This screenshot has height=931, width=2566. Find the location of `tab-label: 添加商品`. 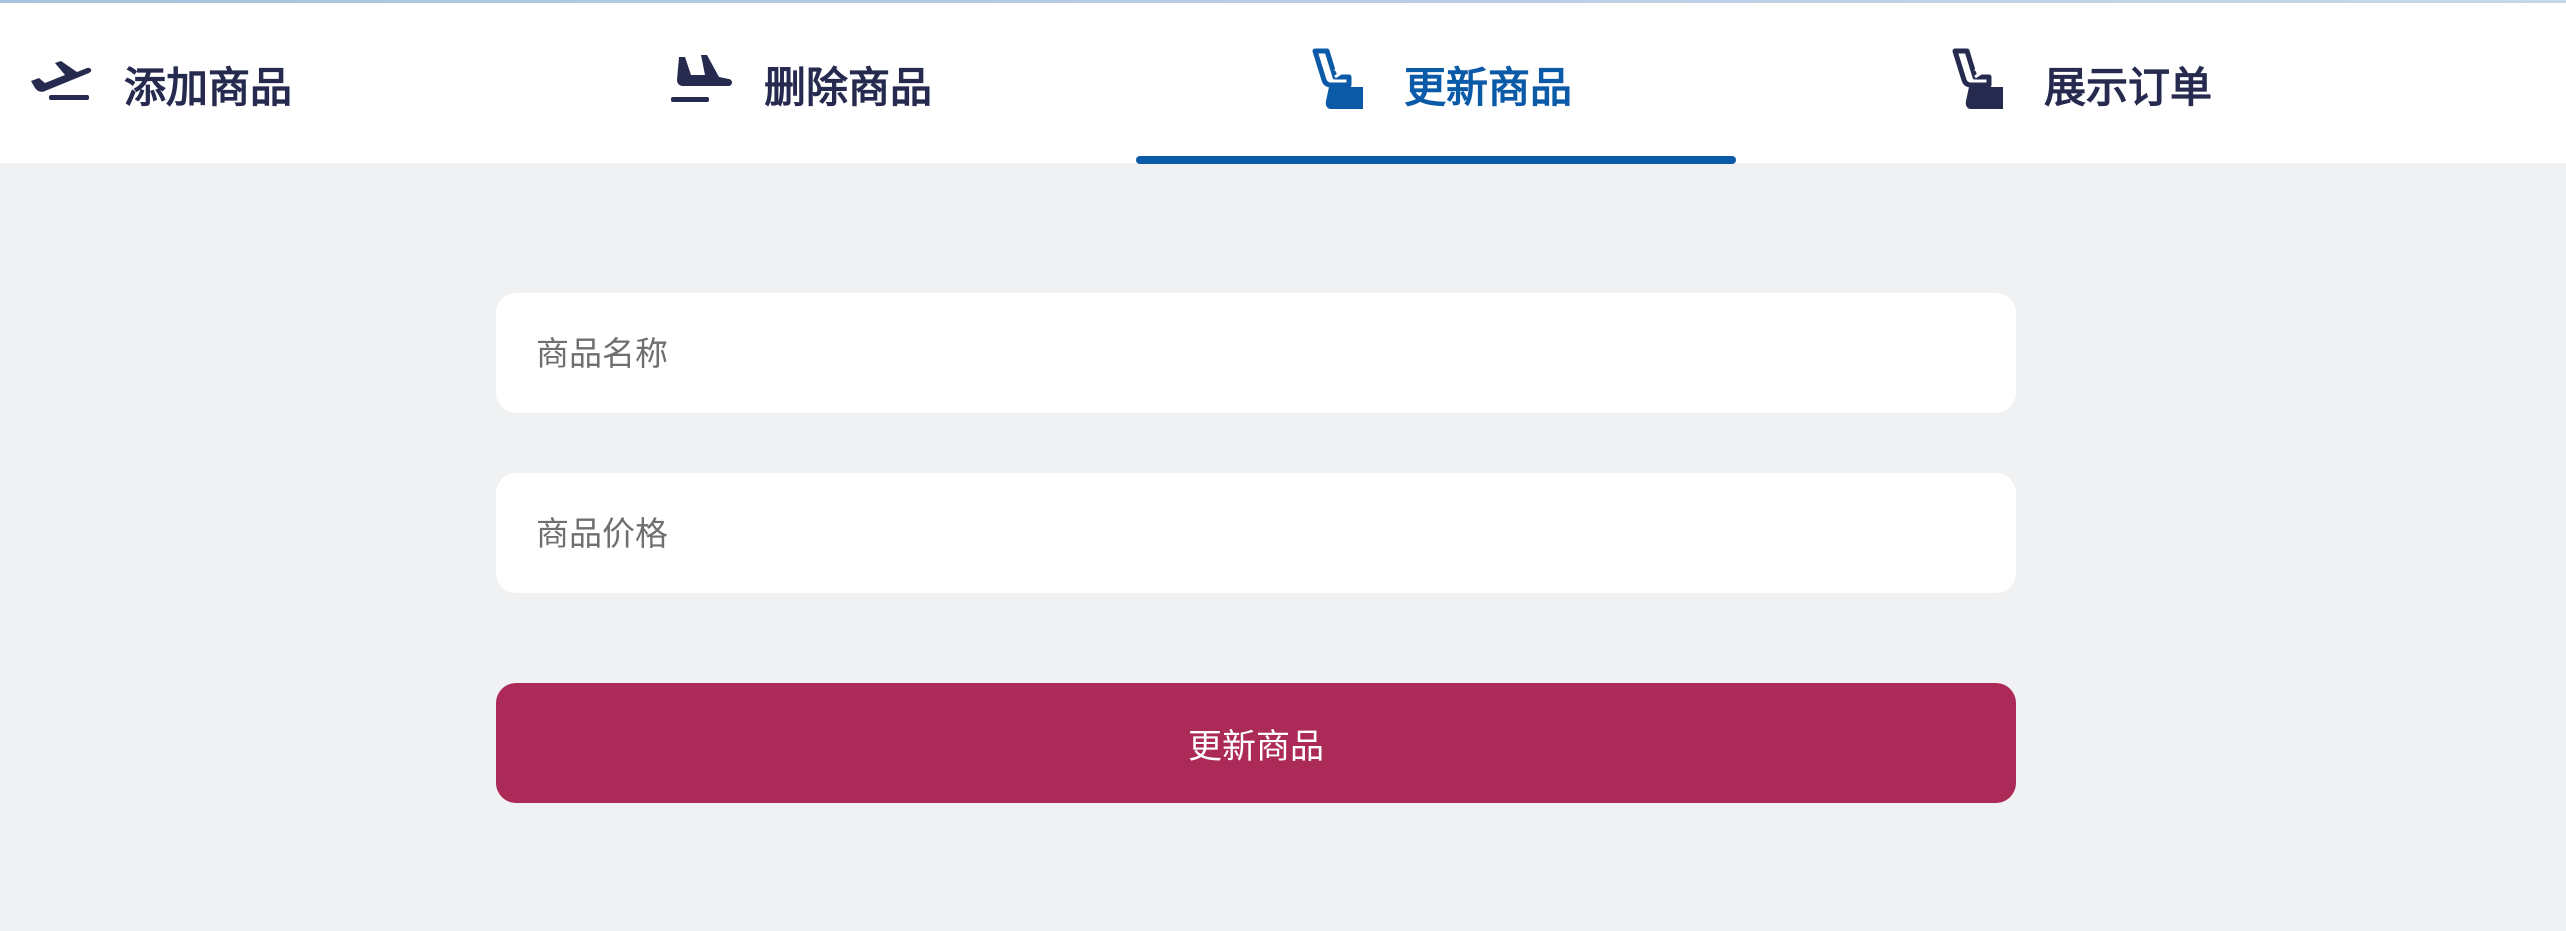

tab-label: 添加商品 is located at coordinates (208, 87).